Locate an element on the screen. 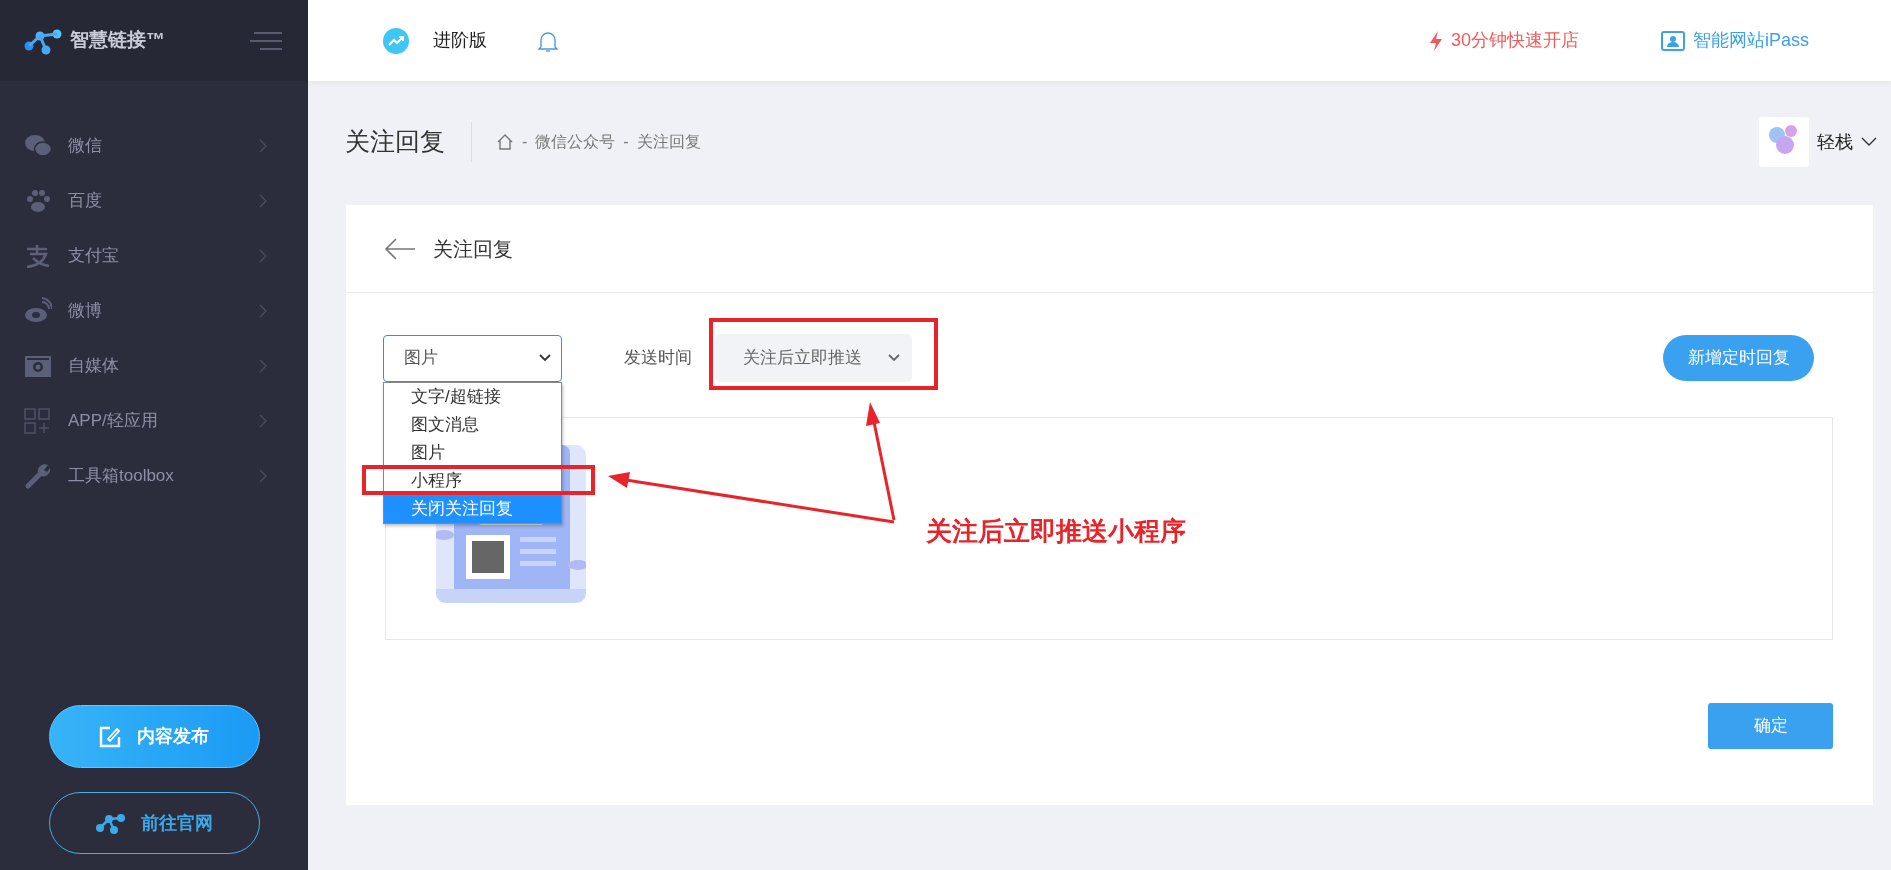 The width and height of the screenshot is (1891, 870). callout-text: 关注后立即推送小程序 is located at coordinates (1056, 531).